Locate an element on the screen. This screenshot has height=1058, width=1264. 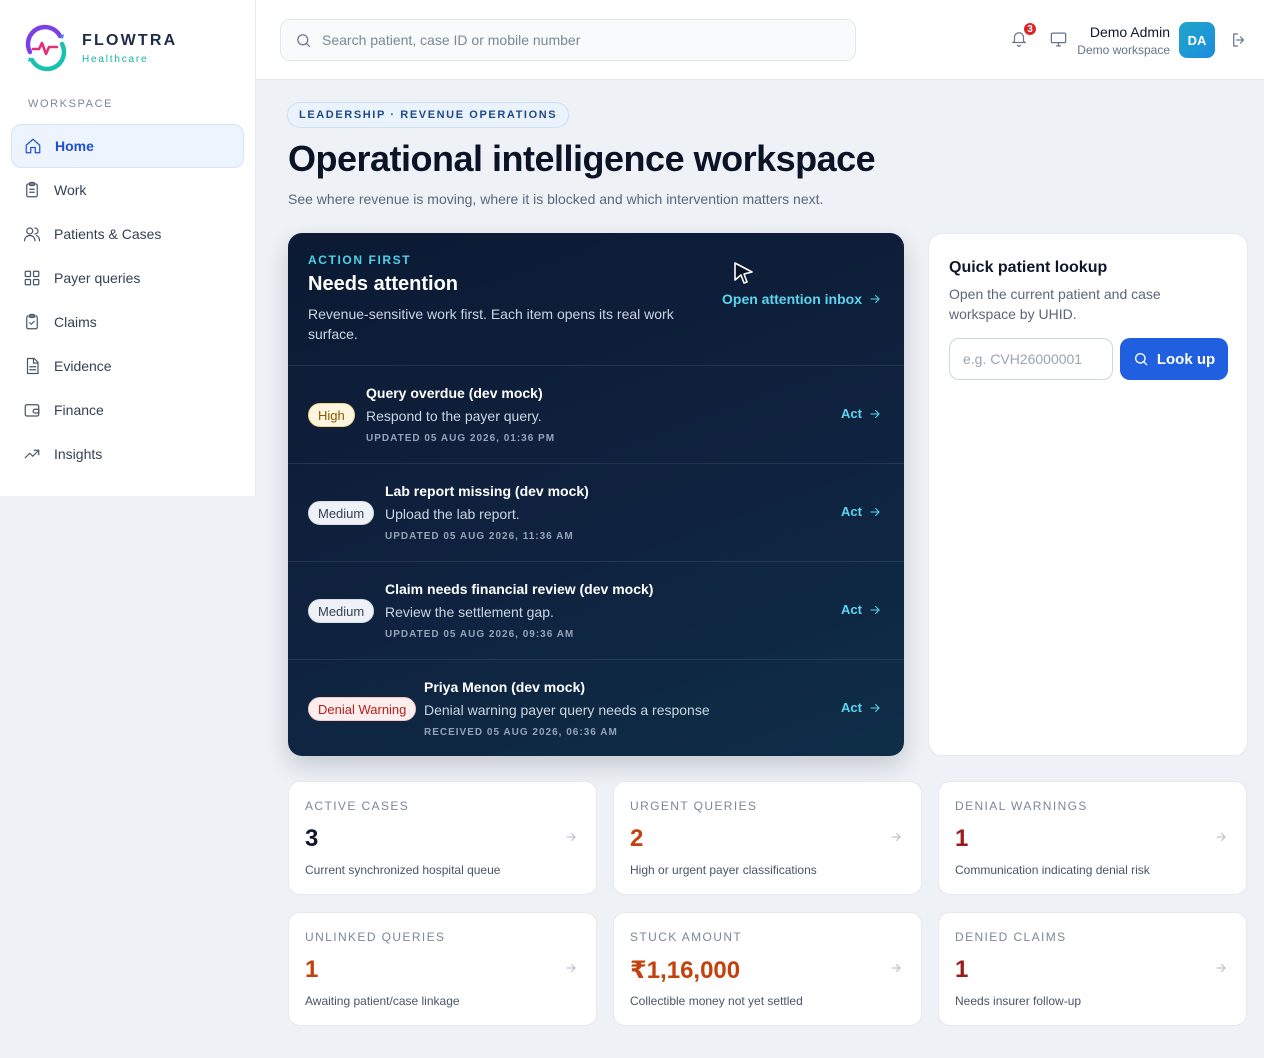
notification-count-badge: 3 is located at coordinates (1030, 29).